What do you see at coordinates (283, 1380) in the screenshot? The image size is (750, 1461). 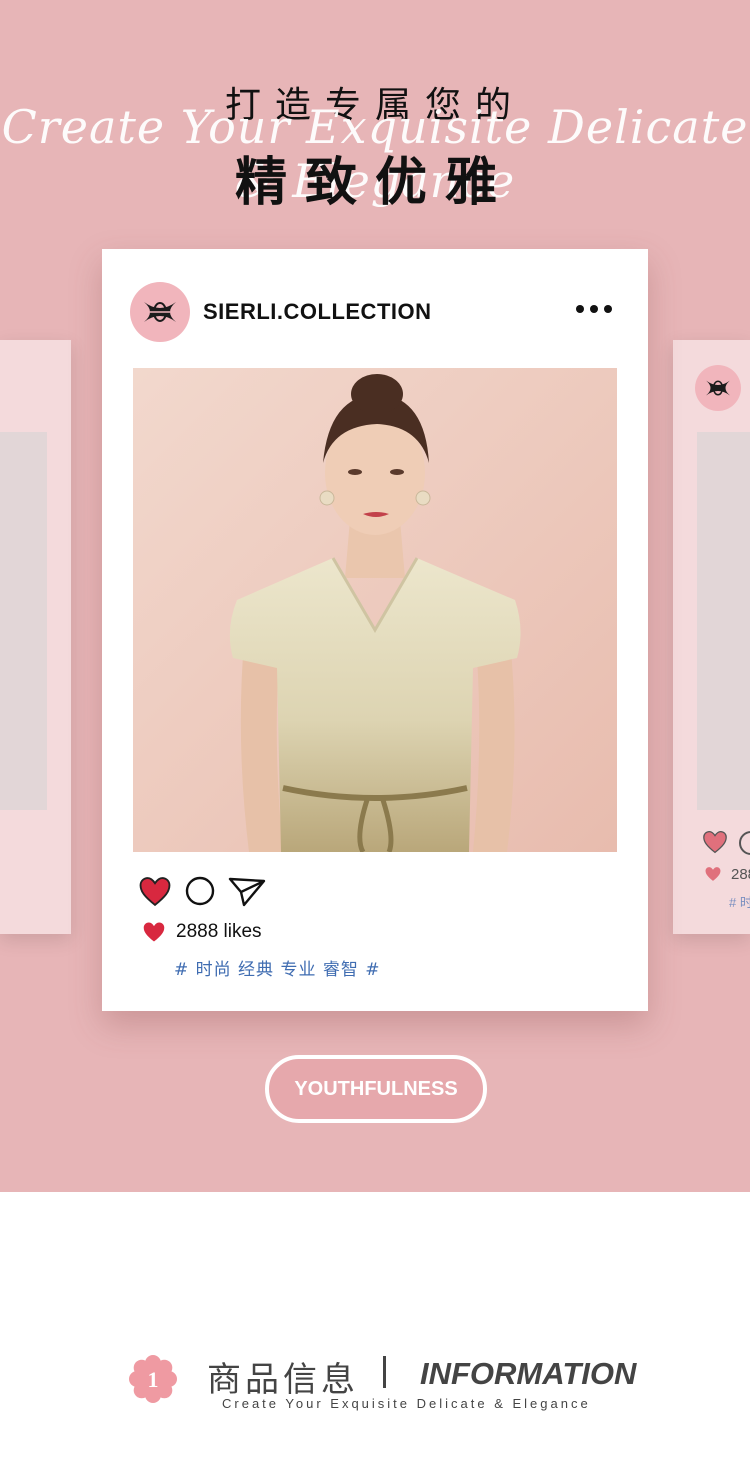 I see `info-title-cn: 商品信息` at bounding box center [283, 1380].